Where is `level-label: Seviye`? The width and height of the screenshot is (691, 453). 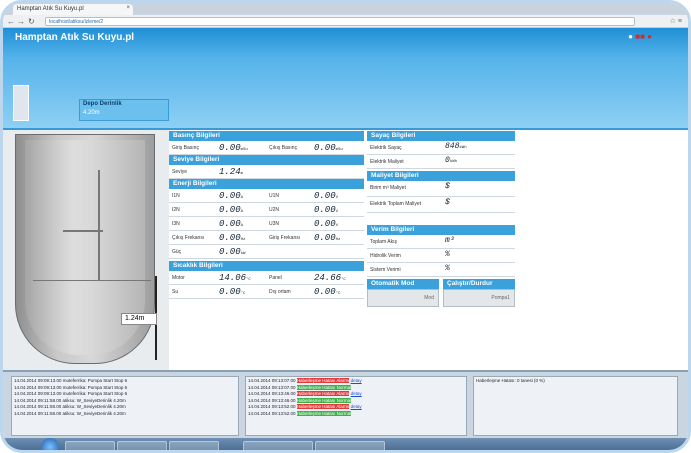
level-label: Seviye is located at coordinates (180, 172).